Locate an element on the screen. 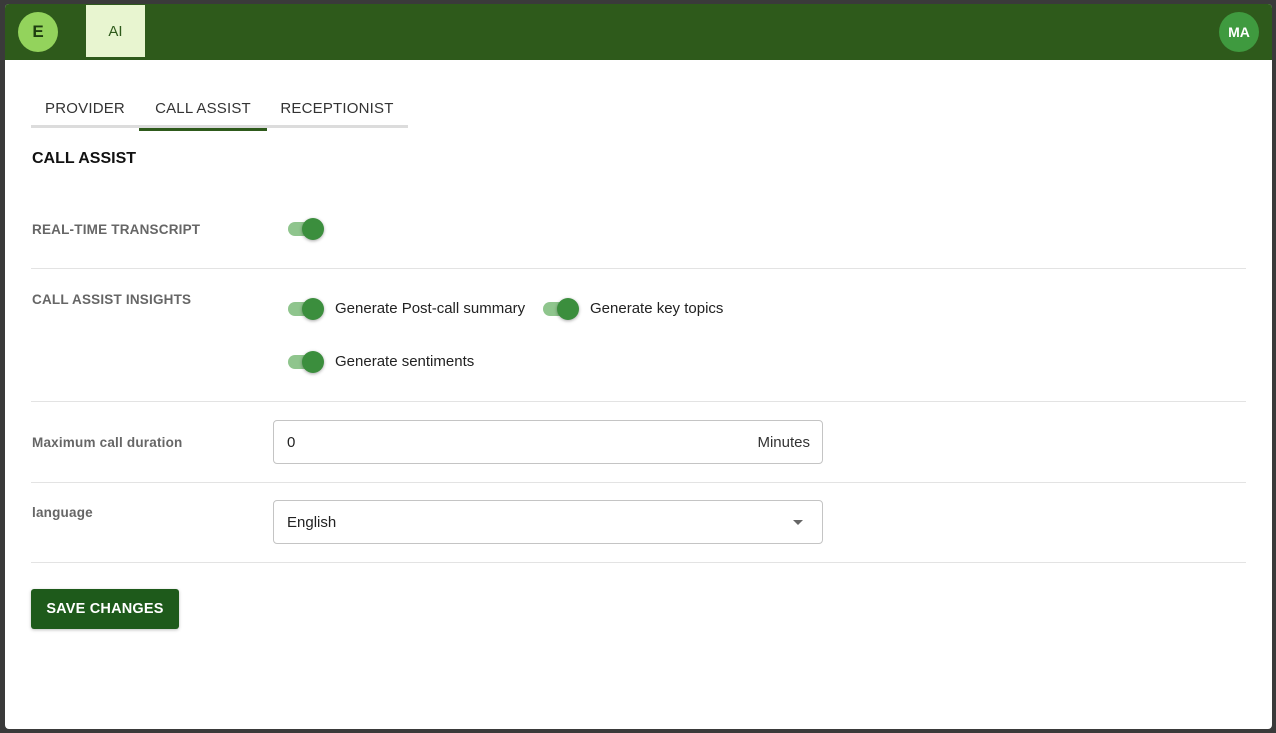  tab-receptionist: RECEPTIONIST is located at coordinates (337, 108).